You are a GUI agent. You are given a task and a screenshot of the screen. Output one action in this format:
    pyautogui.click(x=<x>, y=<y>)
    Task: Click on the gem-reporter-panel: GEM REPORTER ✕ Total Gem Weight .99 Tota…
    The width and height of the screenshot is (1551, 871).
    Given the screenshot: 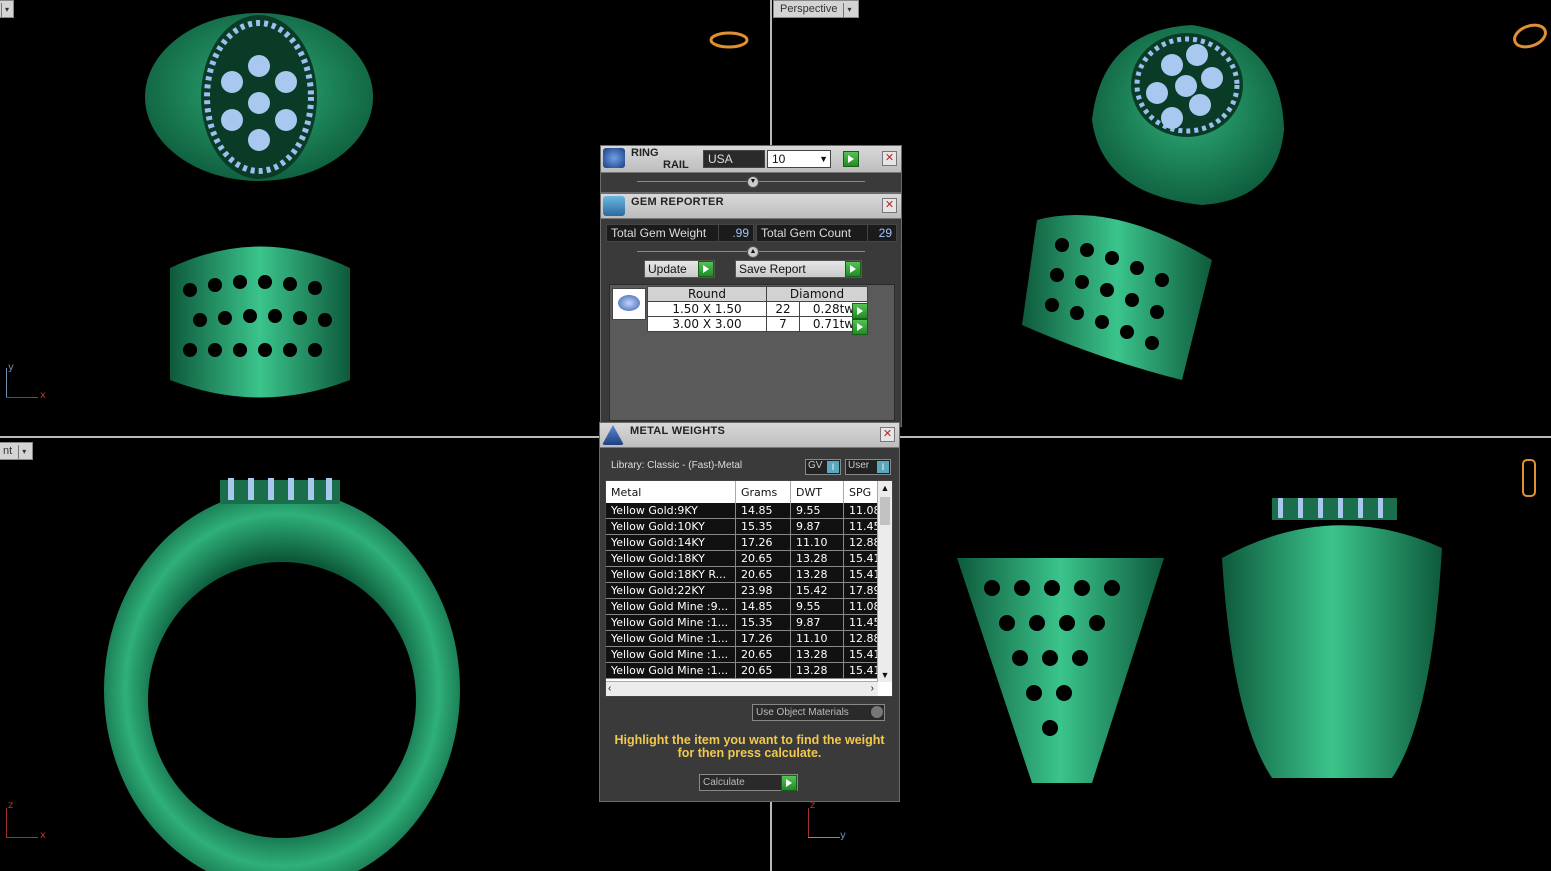 What is the action you would take?
    pyautogui.click(x=751, y=310)
    